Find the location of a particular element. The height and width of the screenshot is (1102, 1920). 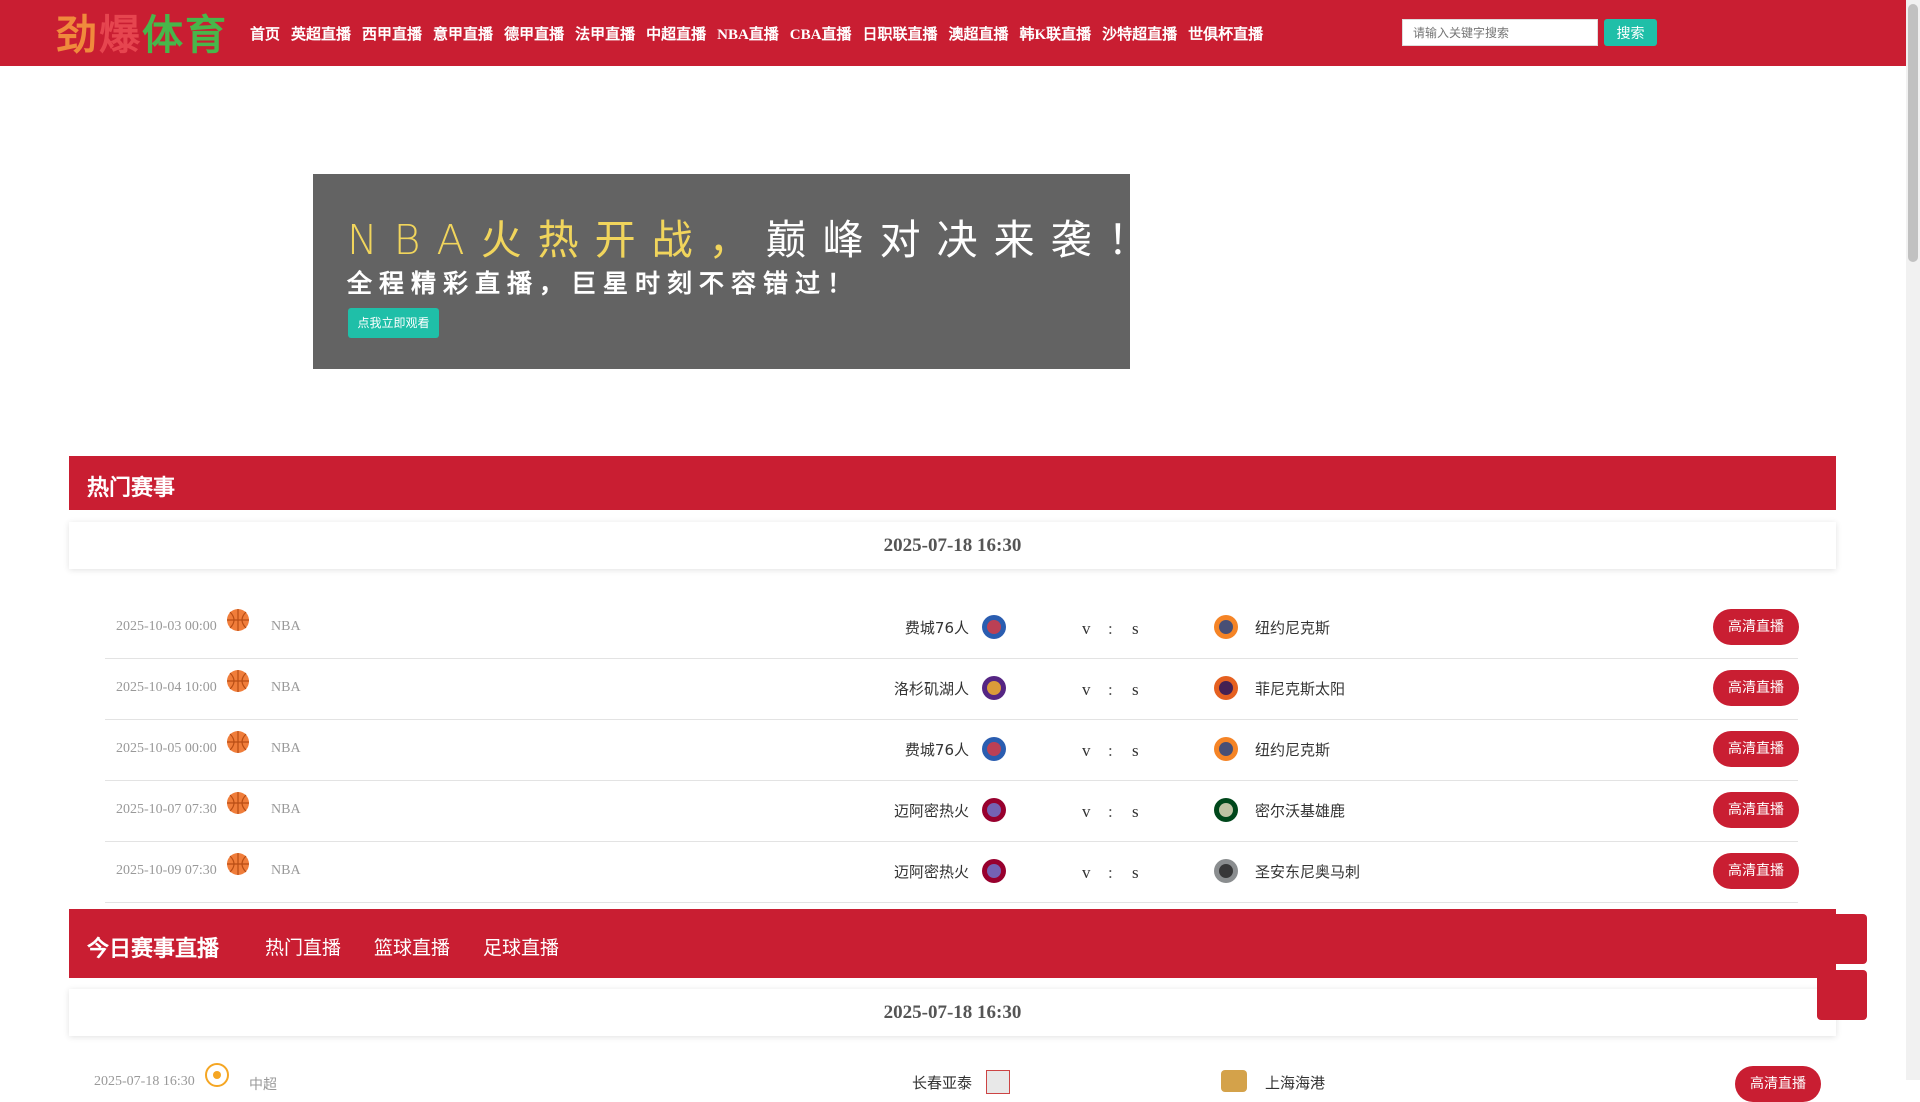

match-time: 2025-10-07 07:30 is located at coordinates (166, 809).